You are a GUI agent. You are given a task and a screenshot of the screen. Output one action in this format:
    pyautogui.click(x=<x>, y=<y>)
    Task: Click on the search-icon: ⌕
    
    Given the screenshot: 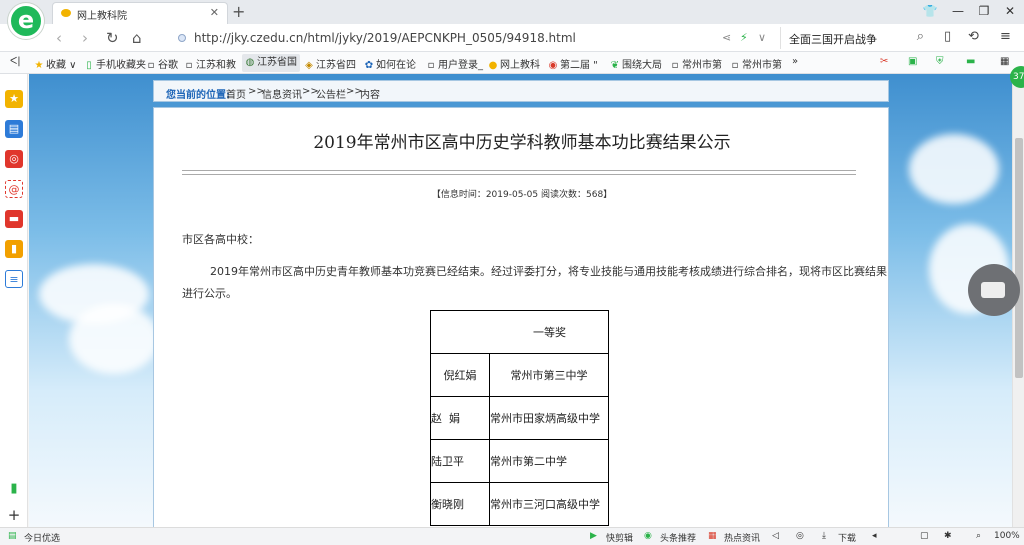 What is the action you would take?
    pyautogui.click(x=920, y=36)
    